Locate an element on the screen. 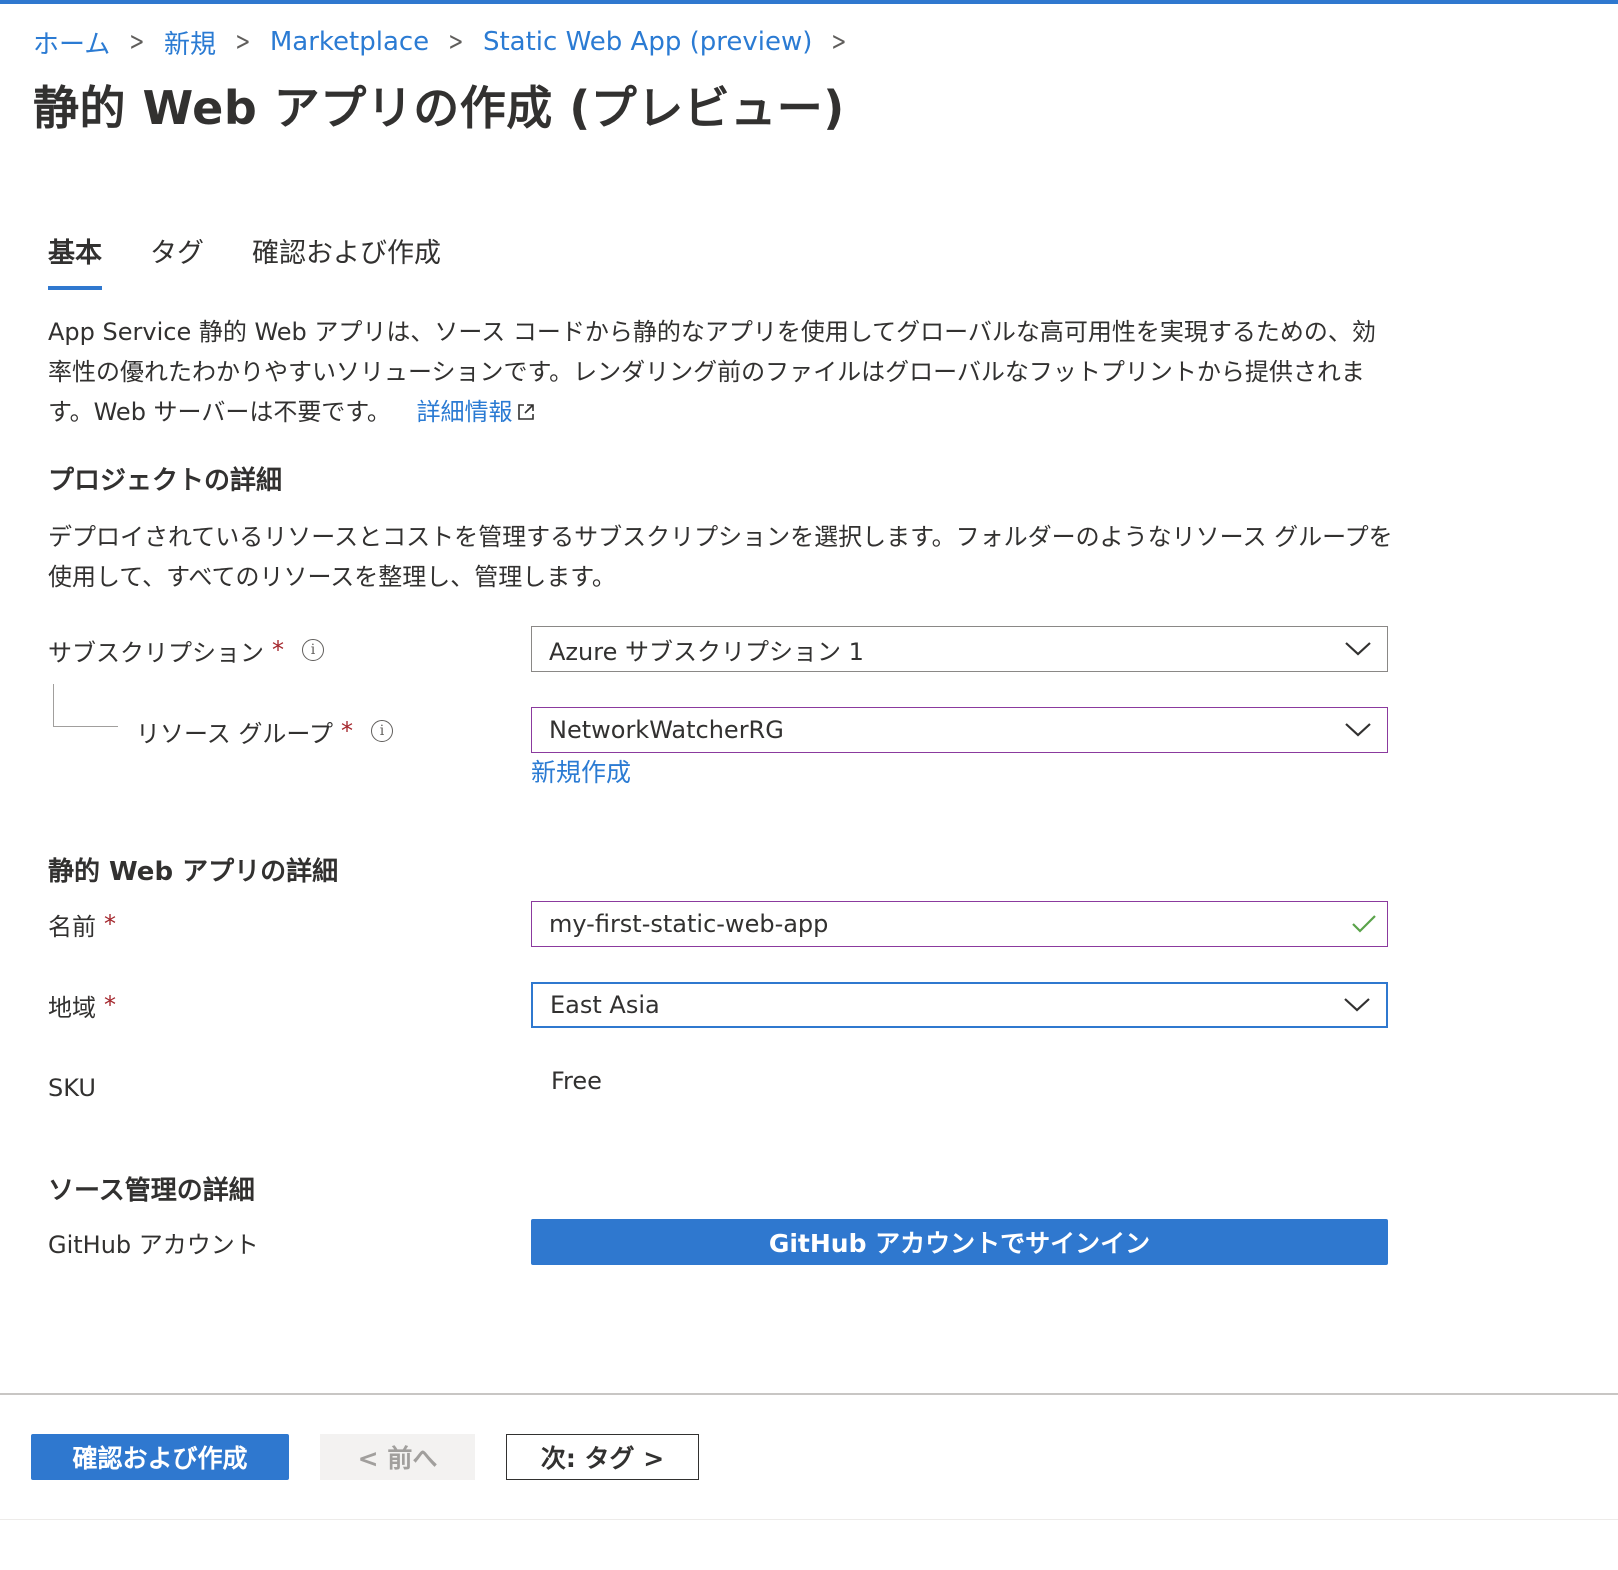 The height and width of the screenshot is (1570, 1618). next-tags-button: 次: タグ > is located at coordinates (602, 1457).